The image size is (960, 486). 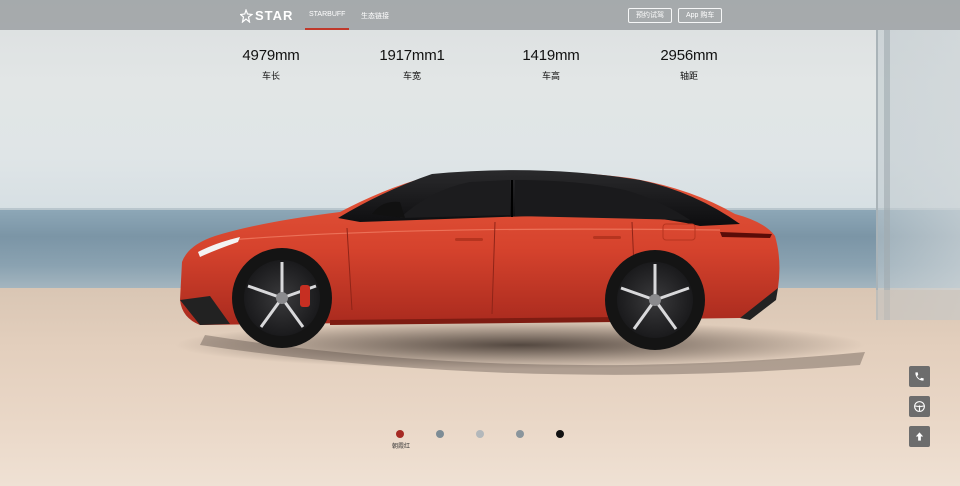 I want to click on spec-length: 4979mm 车长, so click(x=271, y=64).